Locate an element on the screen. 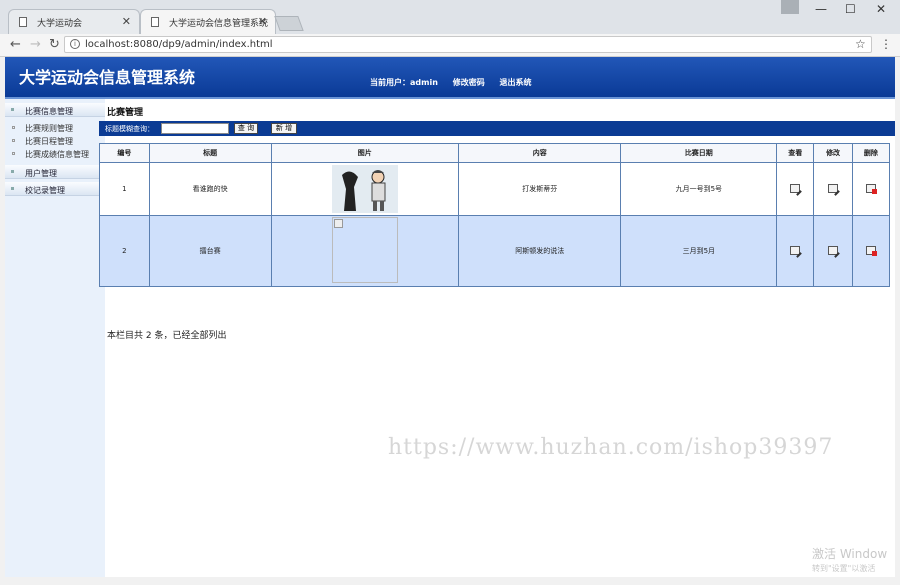 The height and width of the screenshot is (585, 900). user-bar: 当前用户：admin 修改密码 退出系统 is located at coordinates (457, 82).